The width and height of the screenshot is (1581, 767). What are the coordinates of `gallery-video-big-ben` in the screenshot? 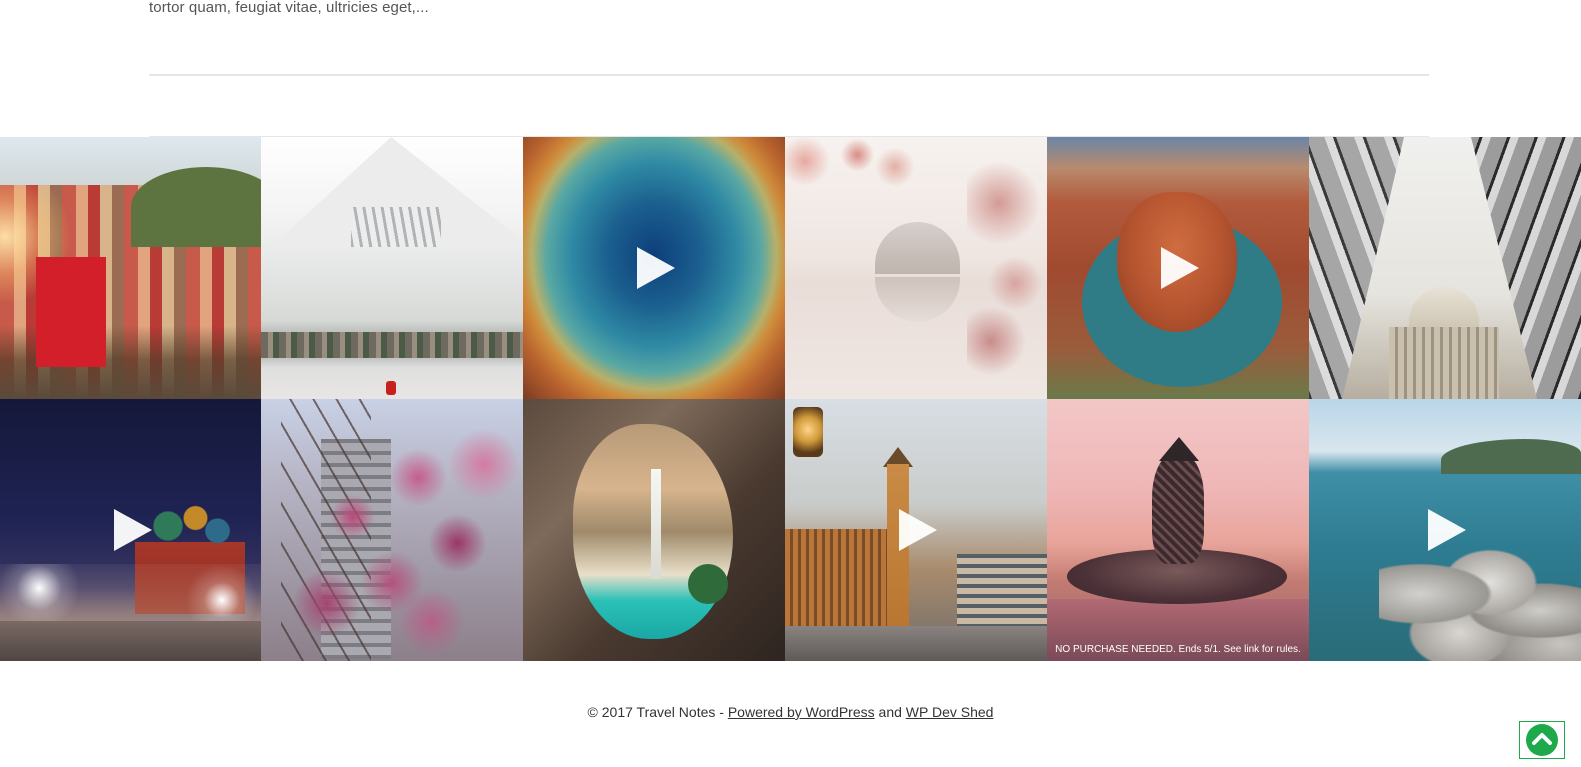 It's located at (916, 530).